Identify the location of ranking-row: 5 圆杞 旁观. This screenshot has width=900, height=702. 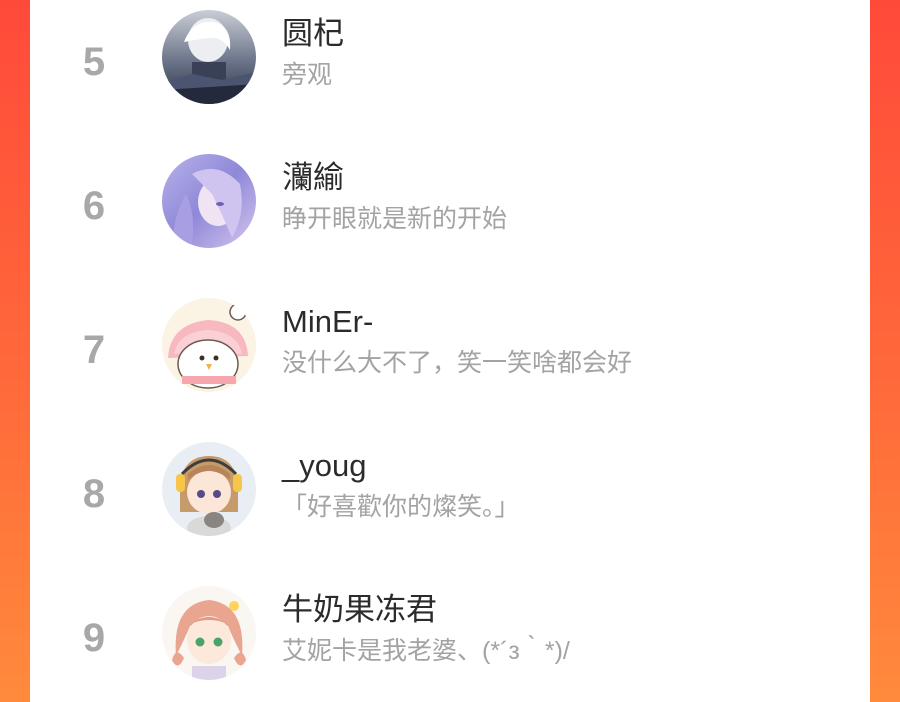
(450, 65).